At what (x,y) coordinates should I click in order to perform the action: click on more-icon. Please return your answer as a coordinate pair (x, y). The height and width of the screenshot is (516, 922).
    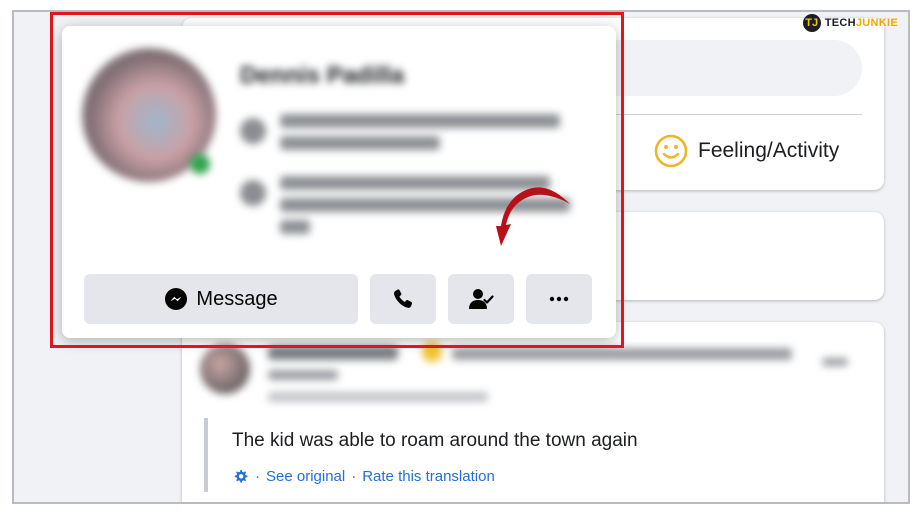
    Looking at the image, I should click on (559, 299).